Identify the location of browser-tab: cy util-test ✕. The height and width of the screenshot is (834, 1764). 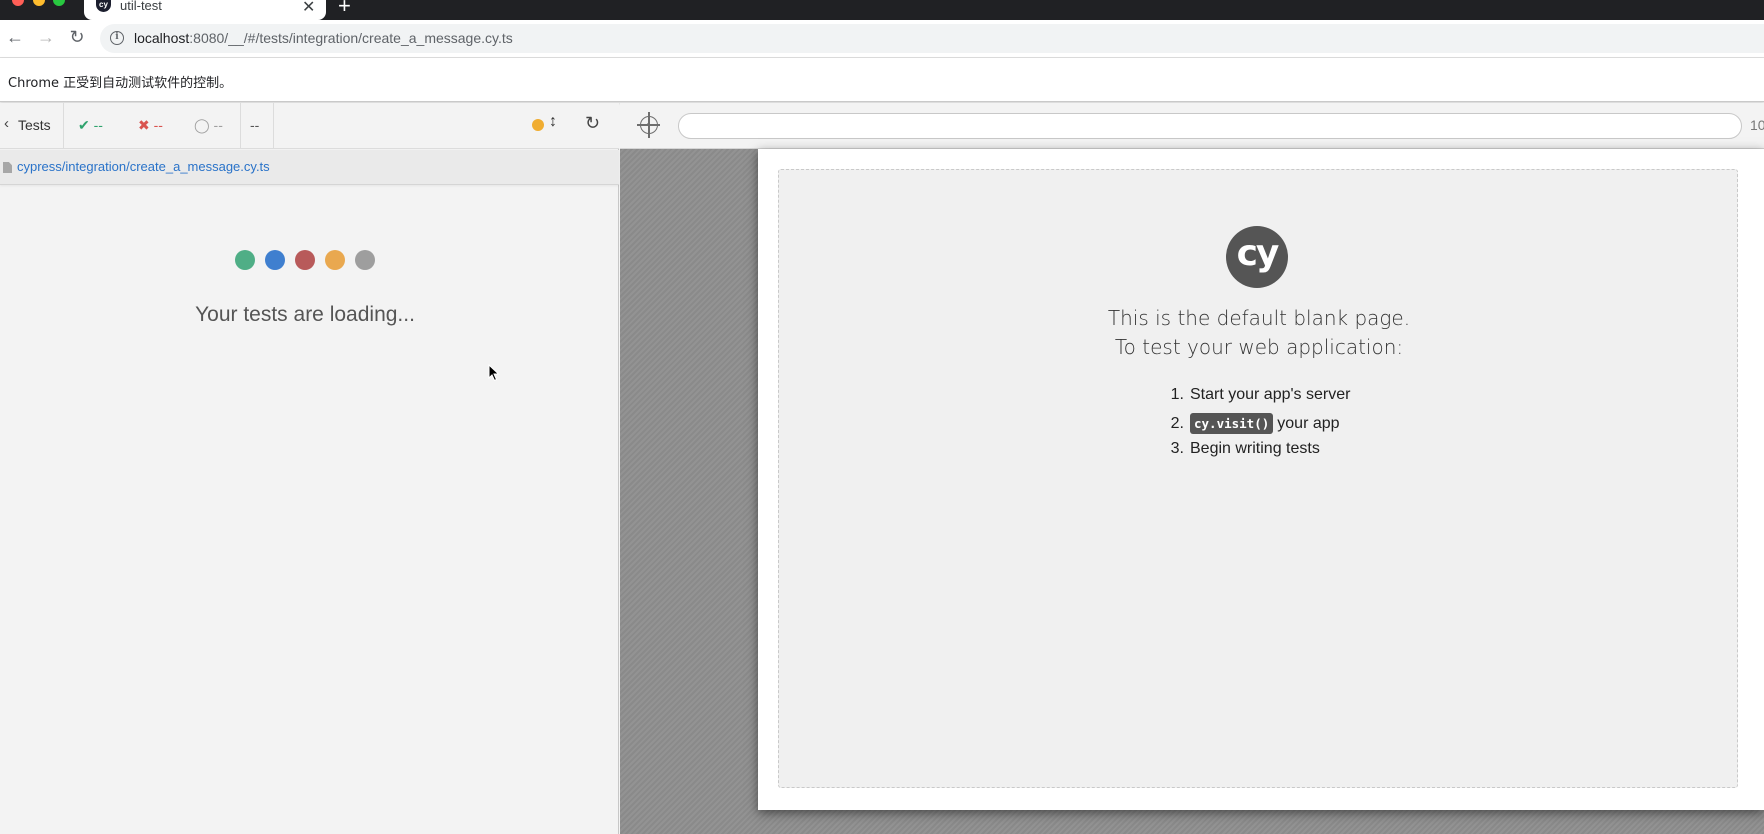
(205, 10).